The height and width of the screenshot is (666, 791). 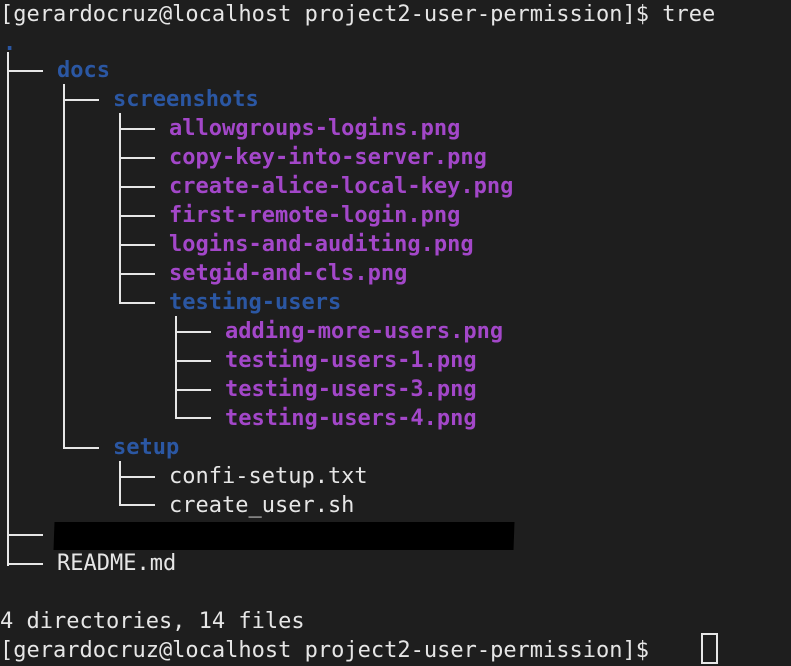 I want to click on tree-file: allowgroups-logins.png, so click(x=315, y=128).